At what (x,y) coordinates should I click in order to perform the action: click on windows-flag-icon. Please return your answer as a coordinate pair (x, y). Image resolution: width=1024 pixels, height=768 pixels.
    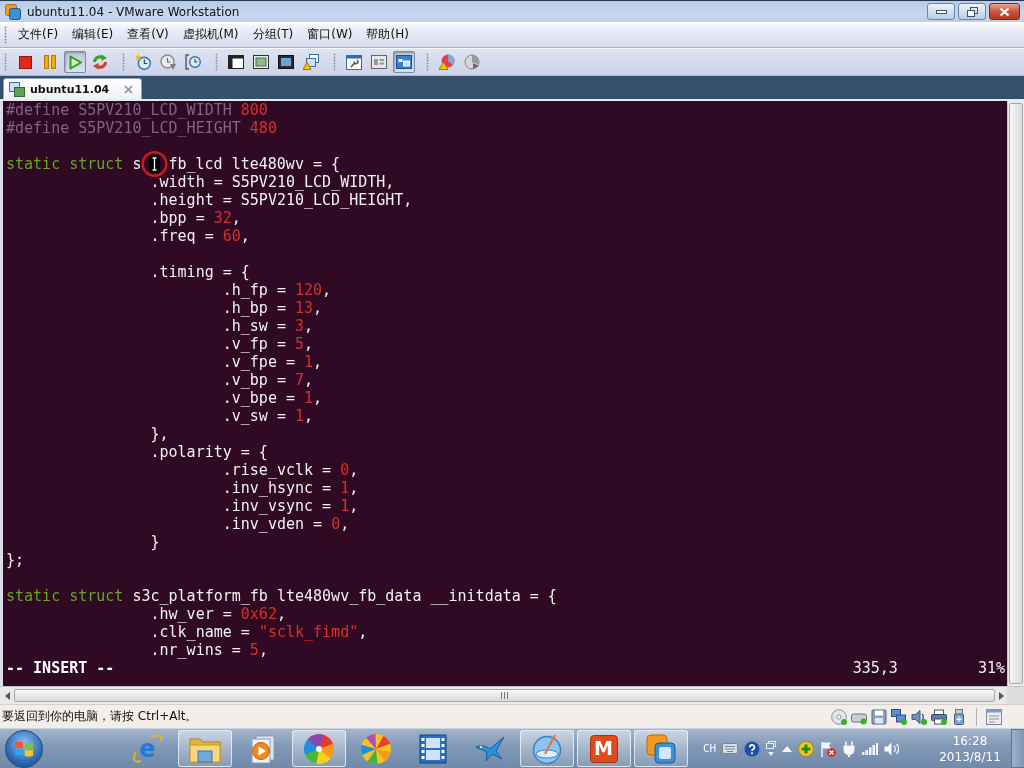
    Looking at the image, I should click on (24, 748).